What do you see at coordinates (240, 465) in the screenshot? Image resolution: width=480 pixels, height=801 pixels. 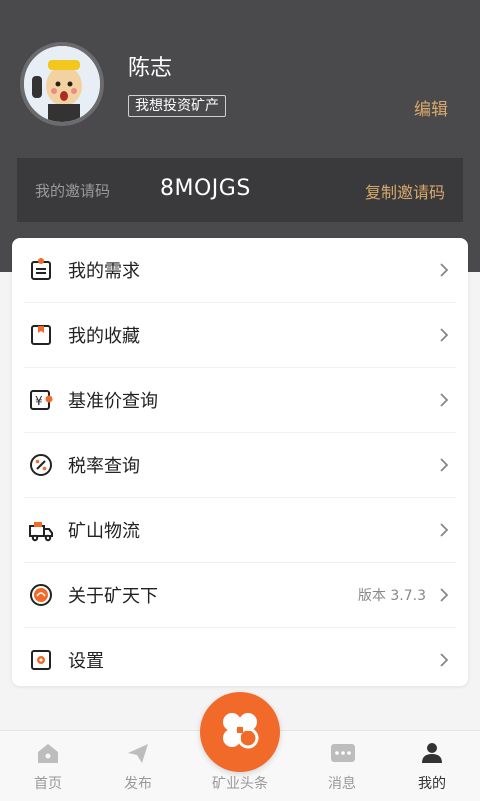 I see `menu-item-tax-rate: 税率查询` at bounding box center [240, 465].